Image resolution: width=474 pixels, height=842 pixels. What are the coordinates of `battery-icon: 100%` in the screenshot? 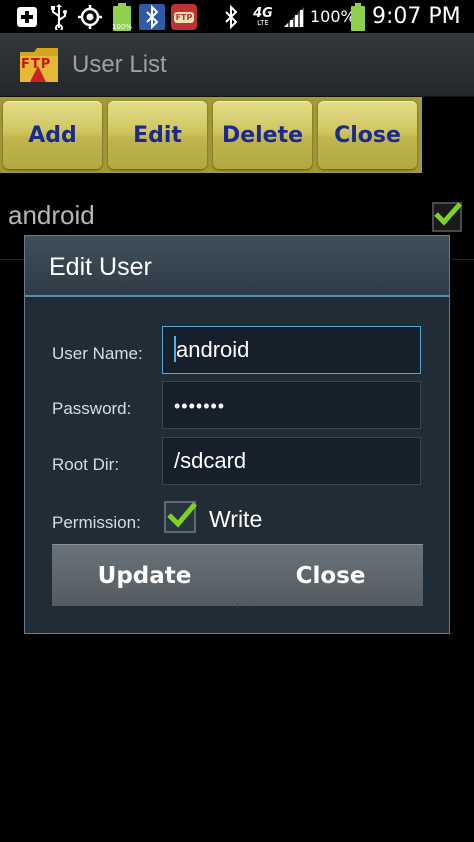 It's located at (122, 17).